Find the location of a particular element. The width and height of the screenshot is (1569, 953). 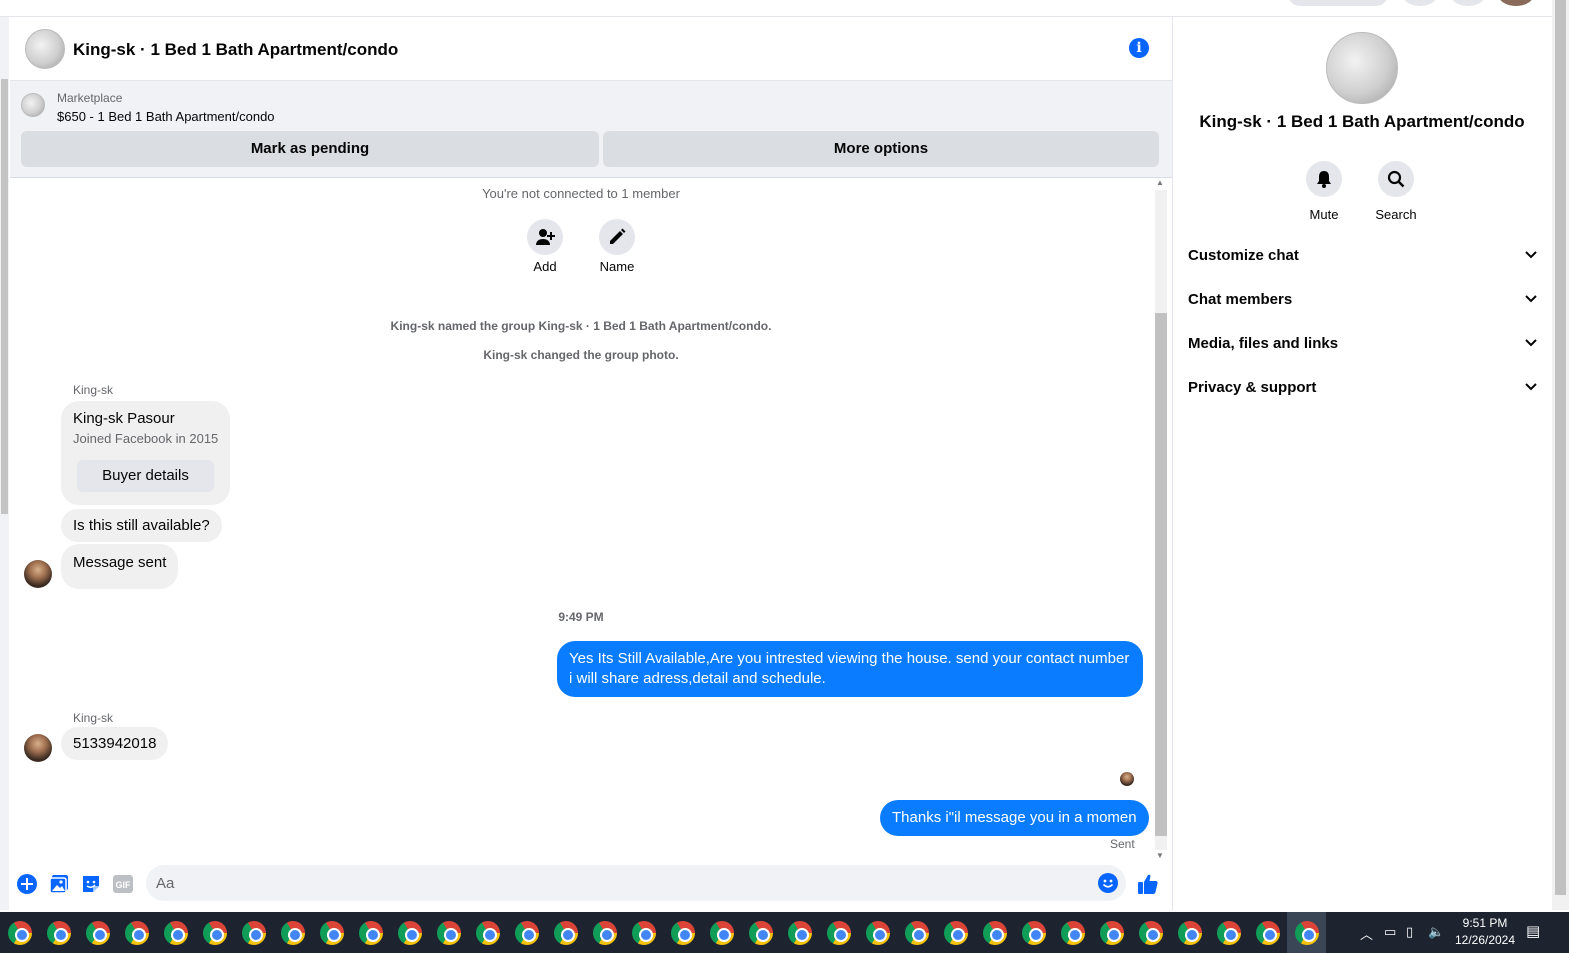

listing-title: $650 - 1 Bed 1 Bath Apartment/condo is located at coordinates (166, 116).